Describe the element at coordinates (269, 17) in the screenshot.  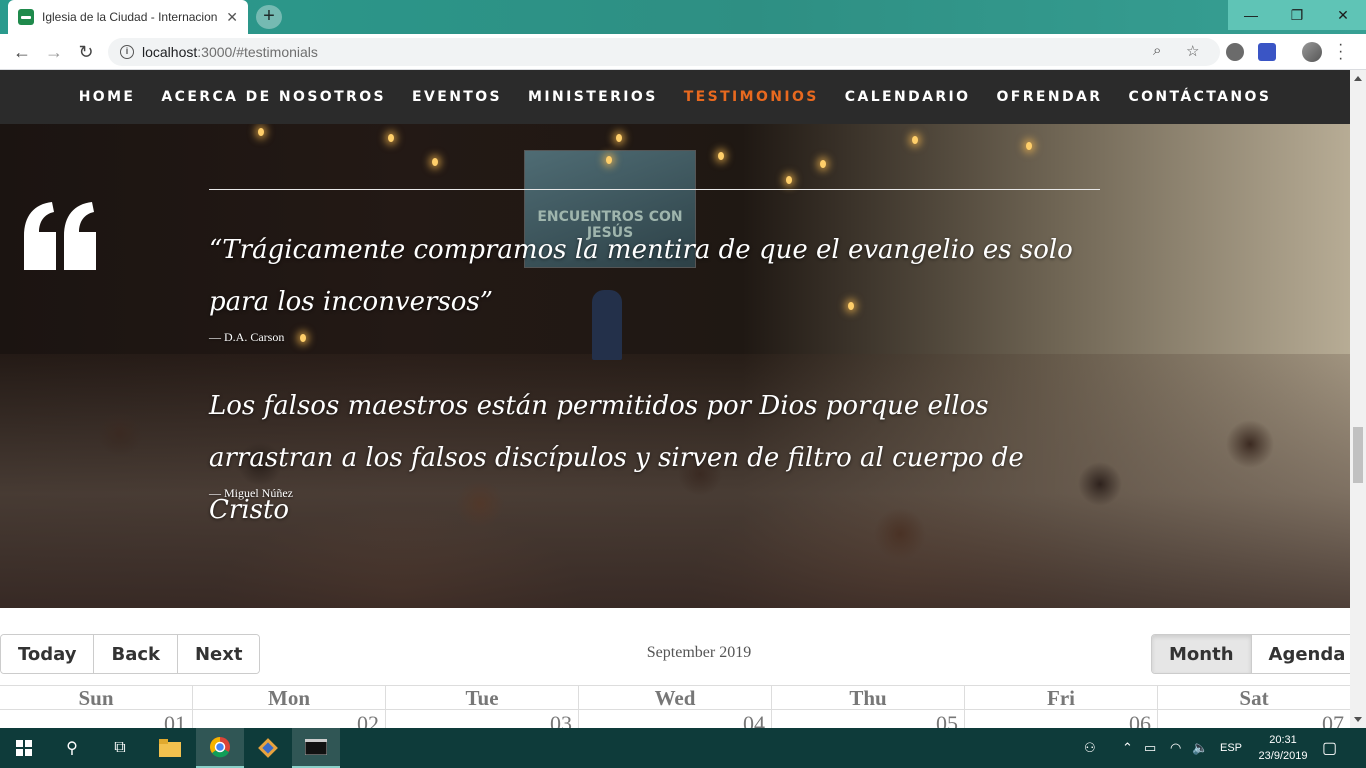
I see `new-tab-button: +` at that location.